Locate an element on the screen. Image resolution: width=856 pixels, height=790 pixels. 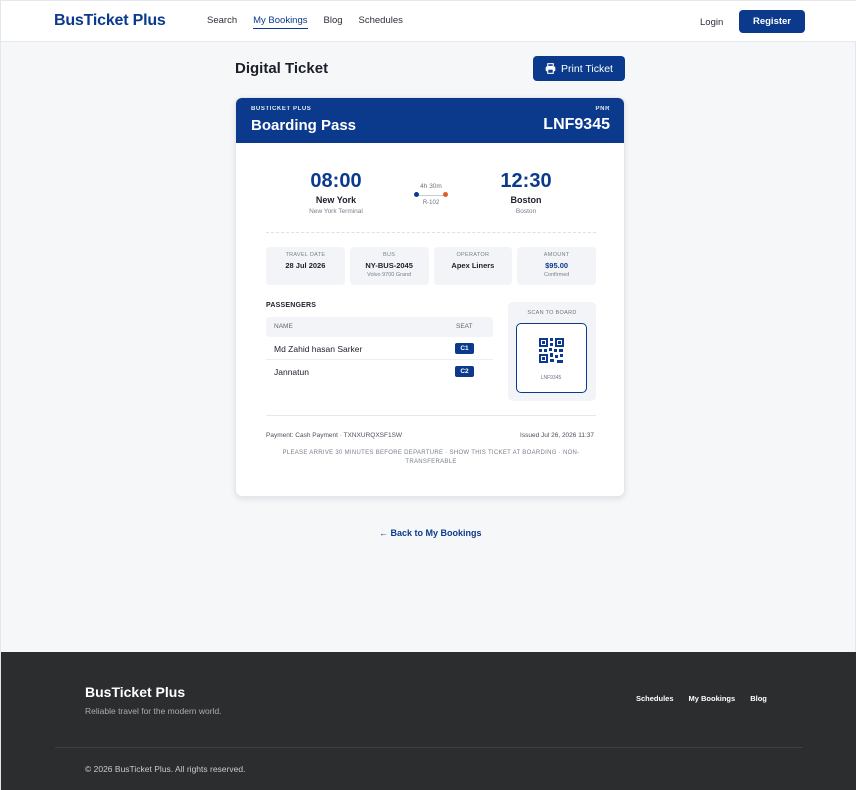
passenger-name: Jannatun is located at coordinates (291, 372).